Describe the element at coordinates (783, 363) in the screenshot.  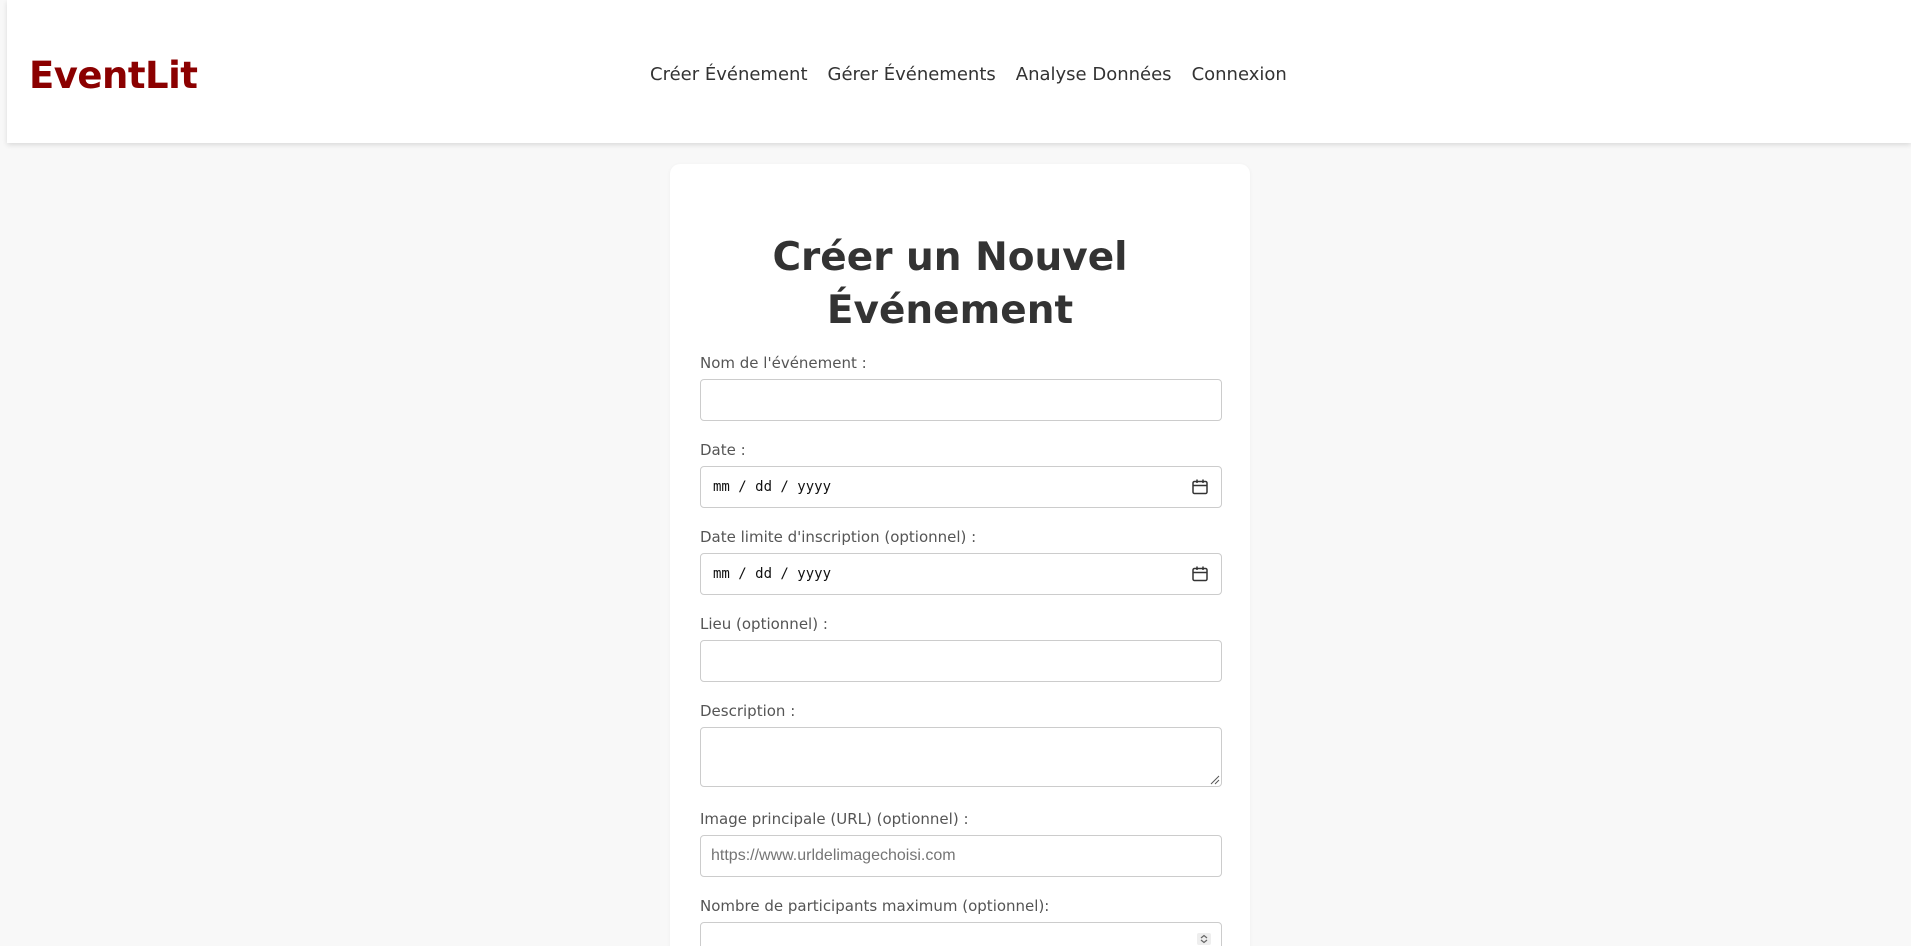
I see `event-name-label: Nom de l'événement :` at that location.